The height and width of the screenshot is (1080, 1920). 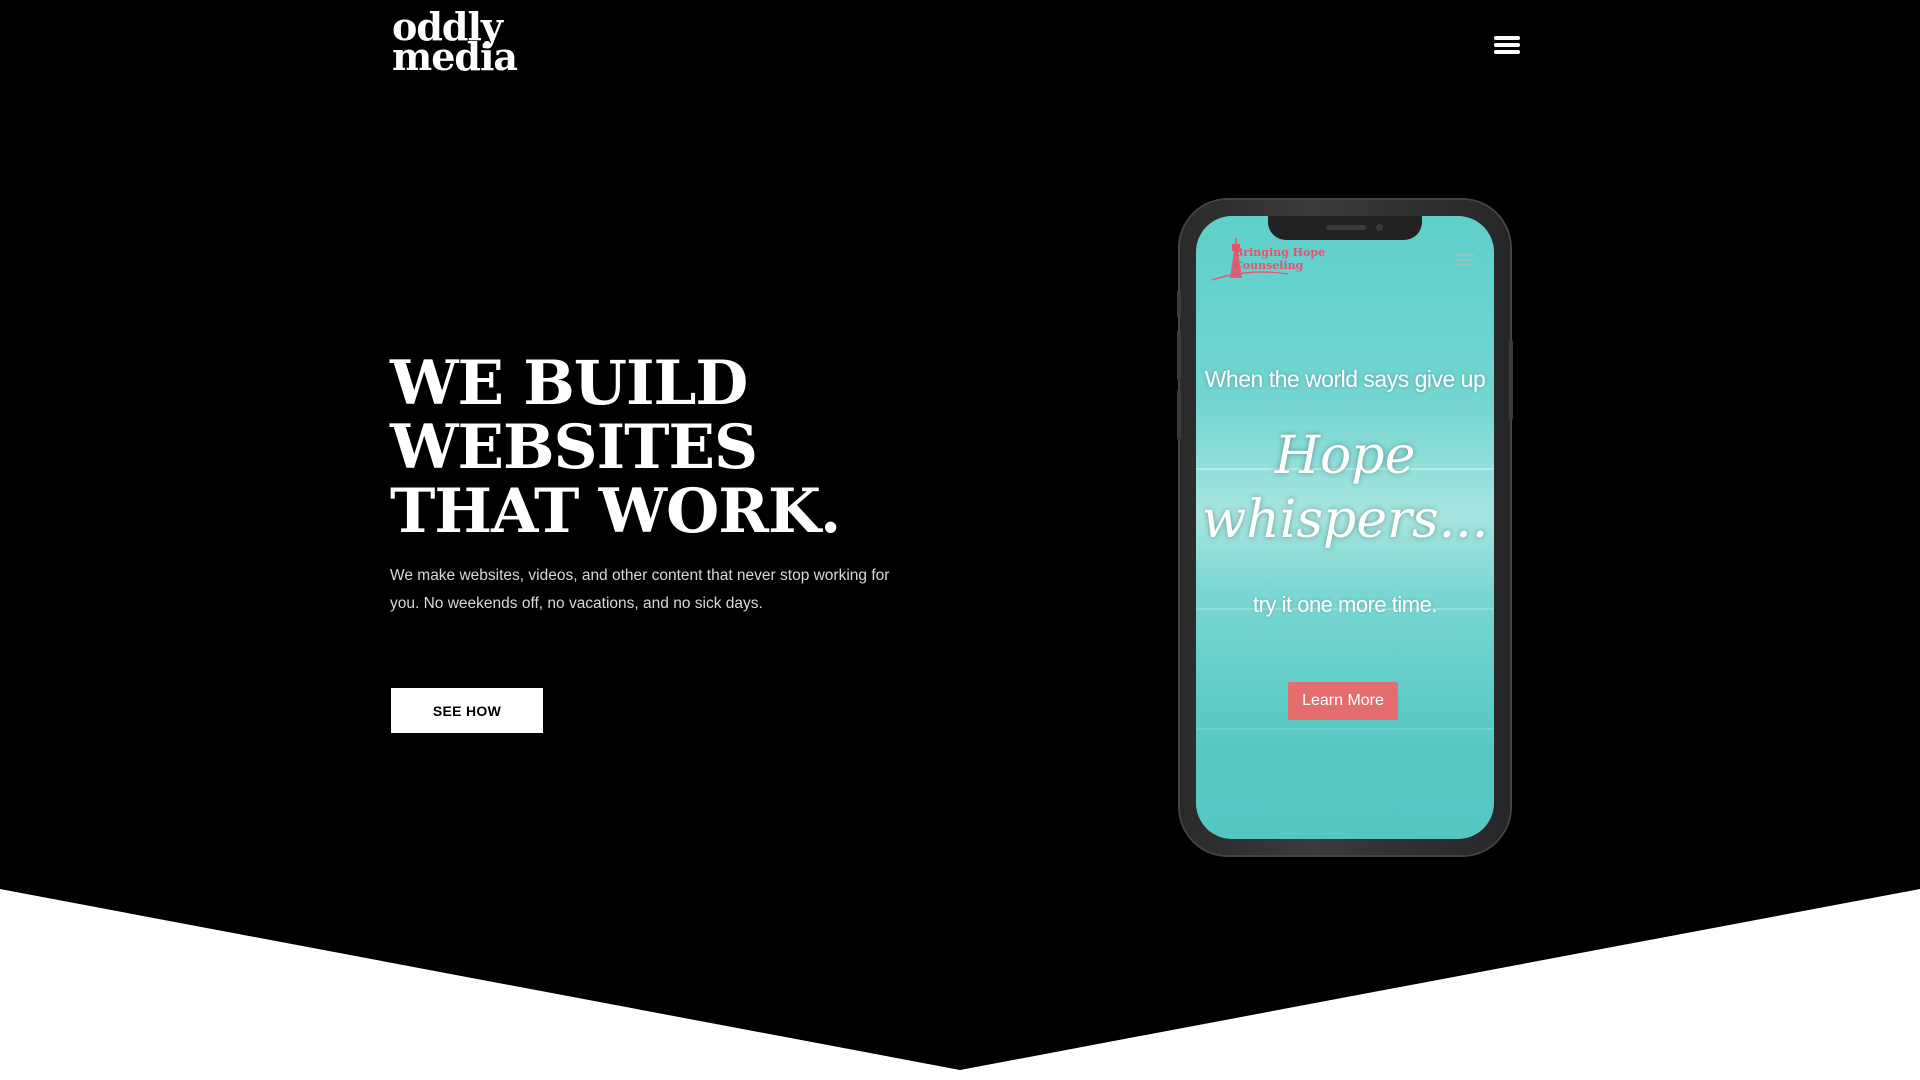 What do you see at coordinates (574, 447) in the screenshot?
I see `headline-line-2: WEBSITES` at bounding box center [574, 447].